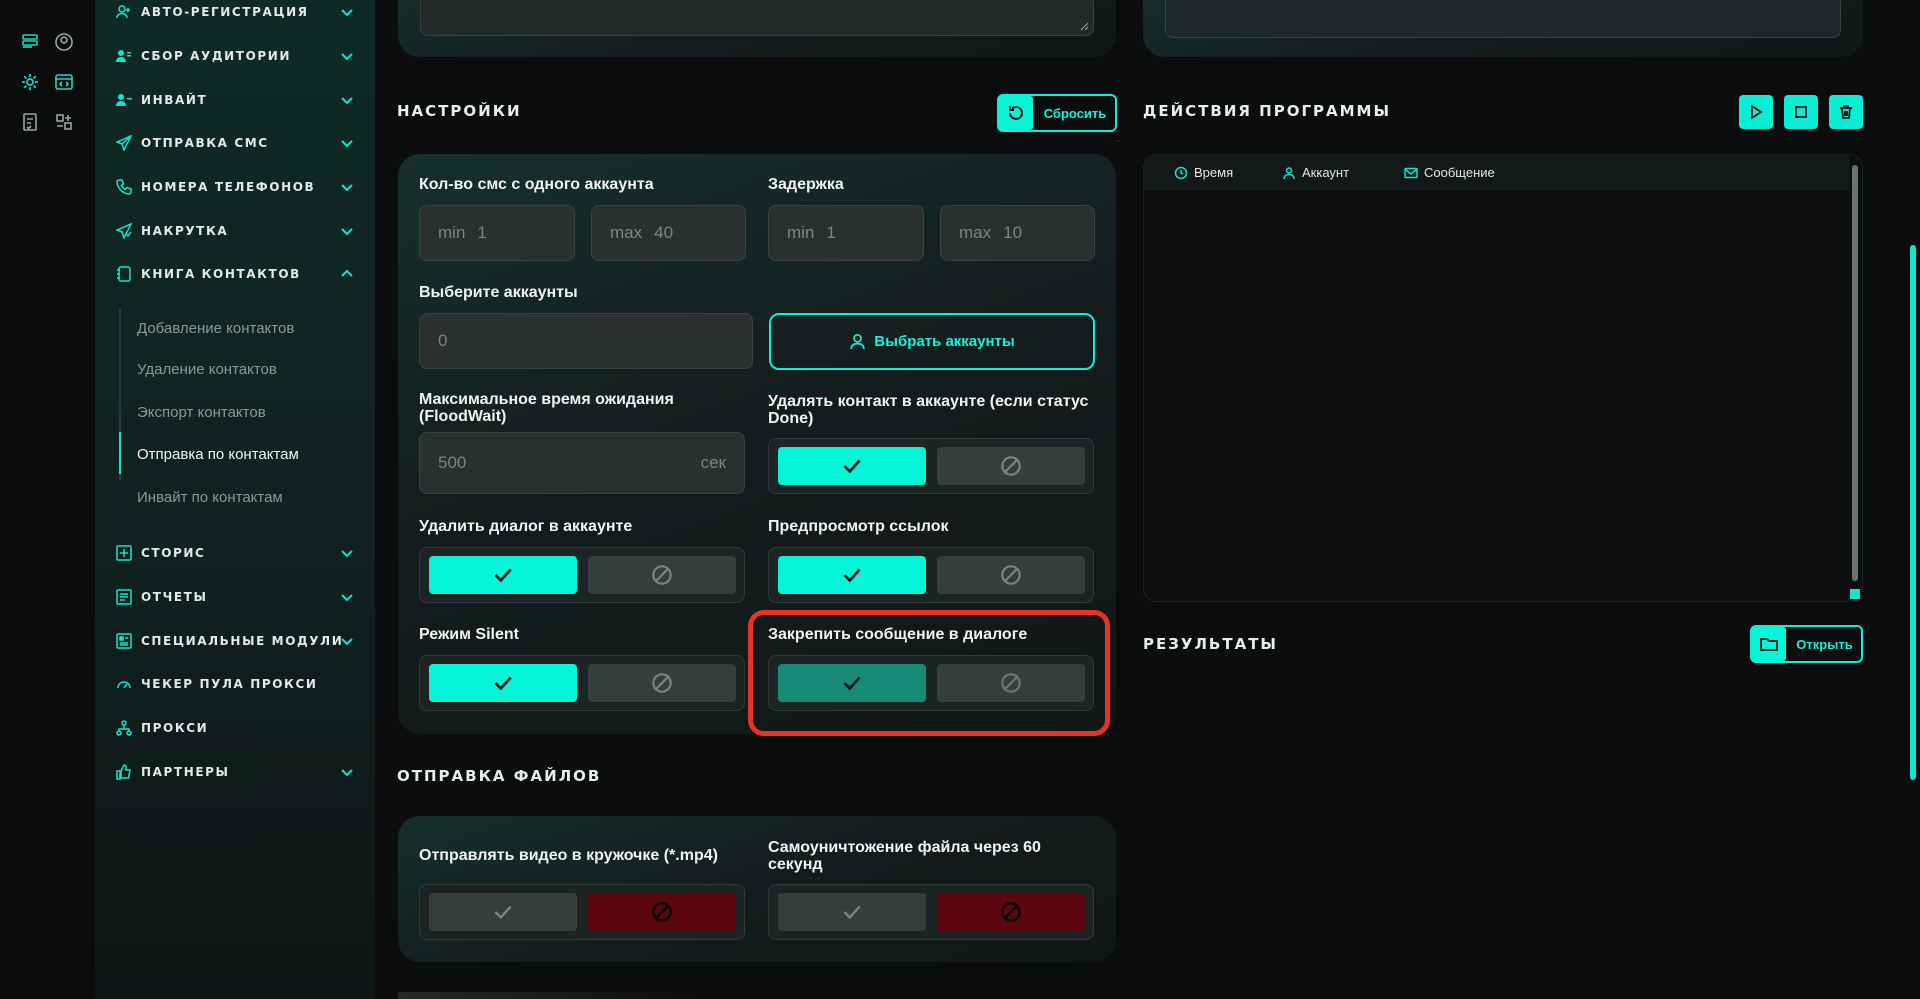 The width and height of the screenshot is (1920, 999). I want to click on delete-dialog-off-button, so click(662, 575).